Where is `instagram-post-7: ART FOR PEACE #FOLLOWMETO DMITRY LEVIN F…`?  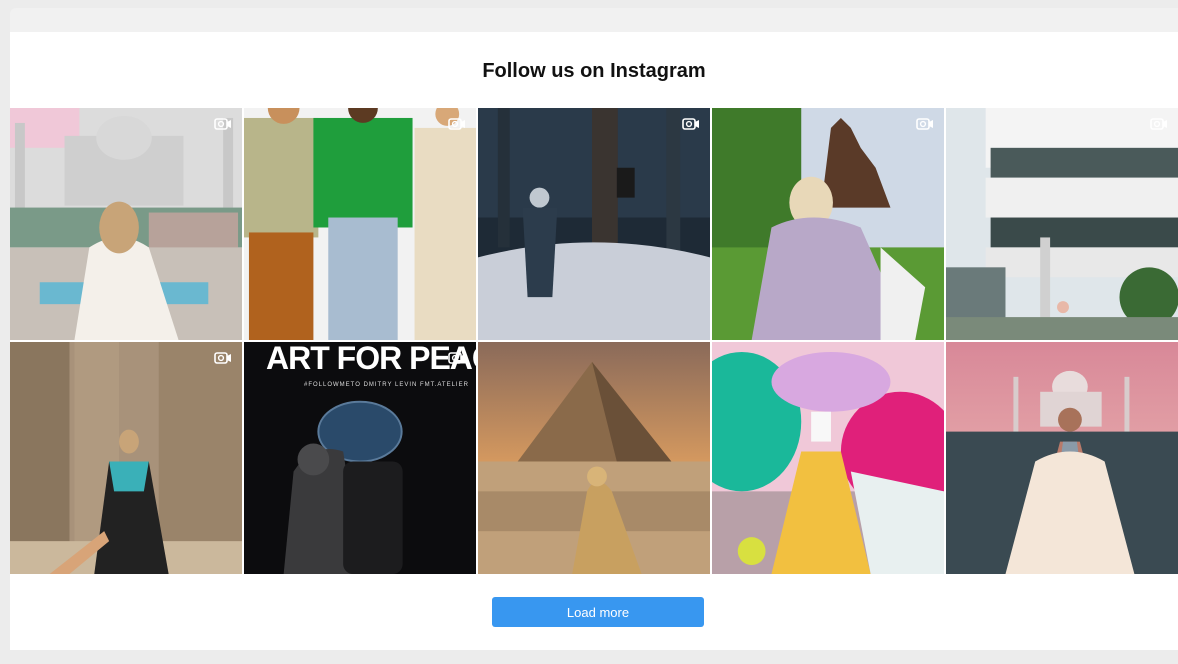
instagram-post-7: ART FOR PEACE #FOLLOWMETO DMITRY LEVIN F… is located at coordinates (360, 458).